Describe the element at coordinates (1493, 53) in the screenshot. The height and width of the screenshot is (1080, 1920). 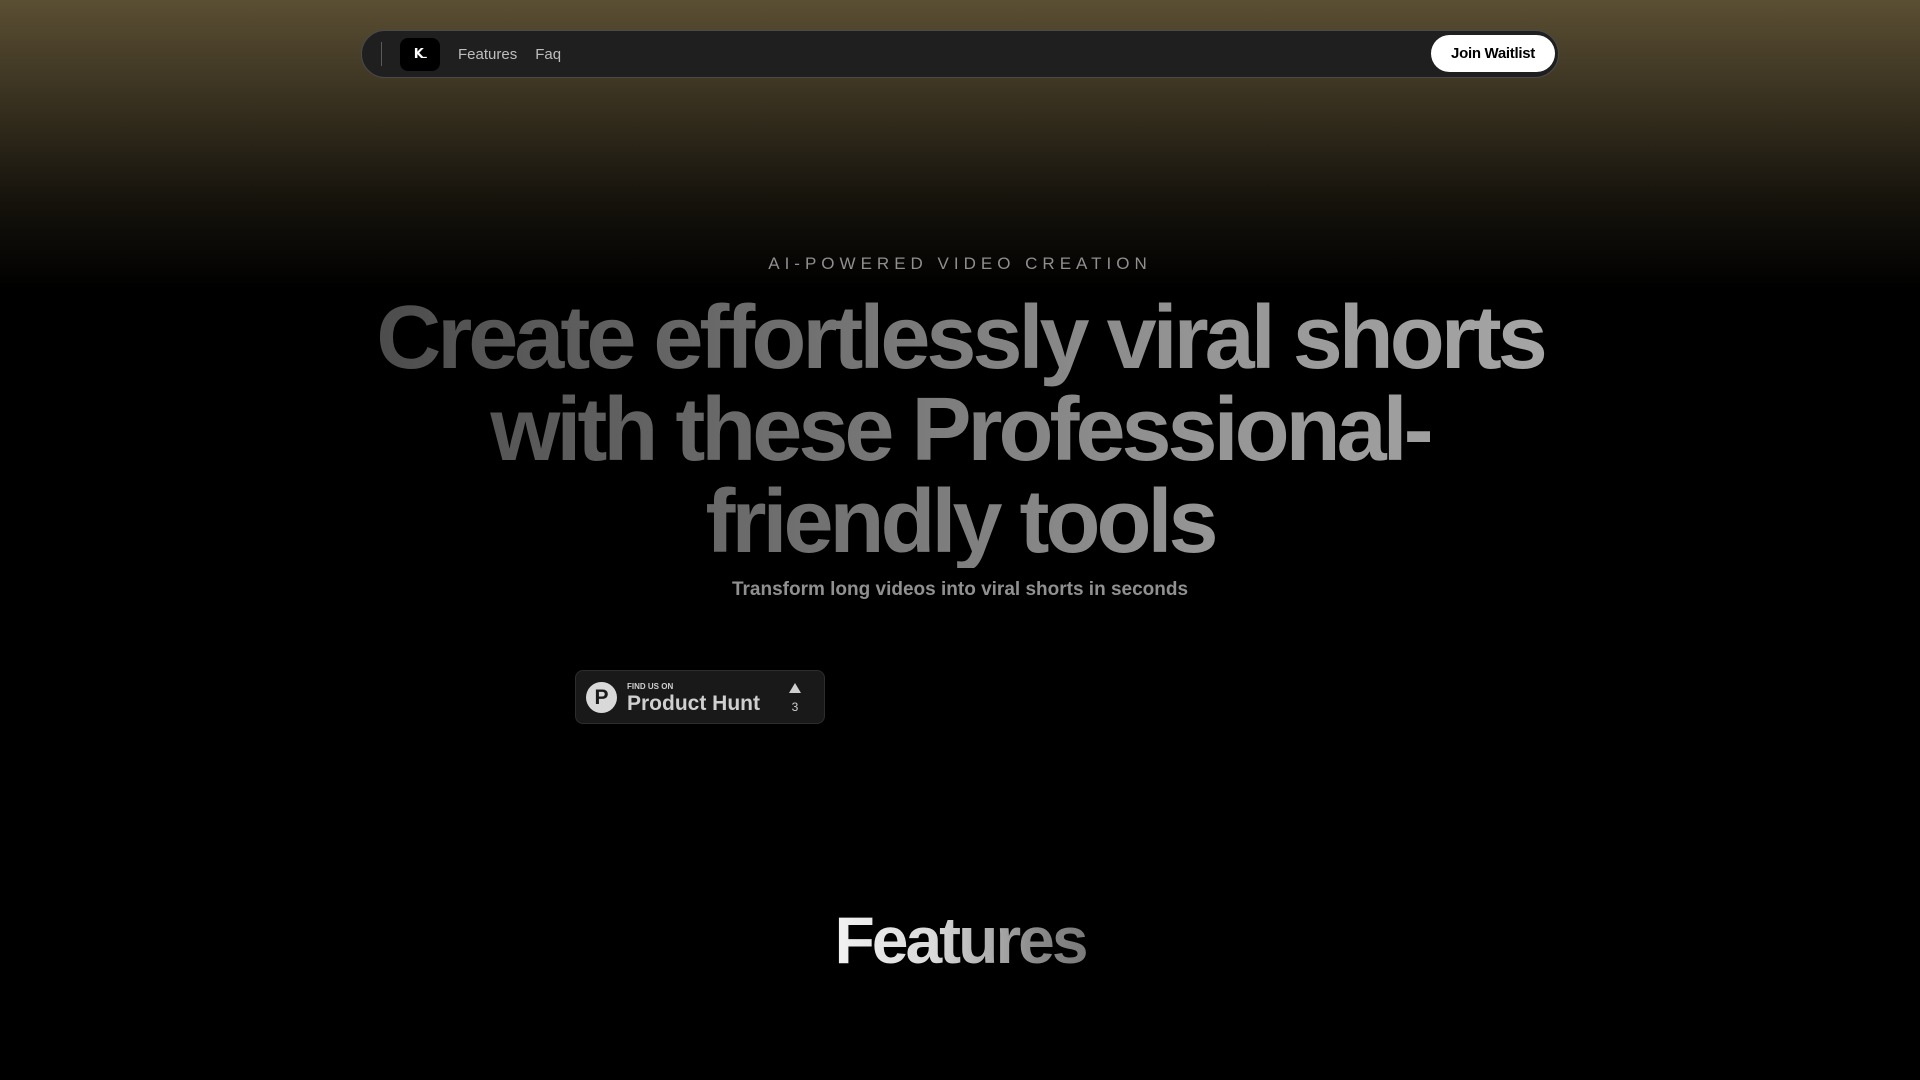
I see `join-waitlist-button: Join Waitlist` at that location.